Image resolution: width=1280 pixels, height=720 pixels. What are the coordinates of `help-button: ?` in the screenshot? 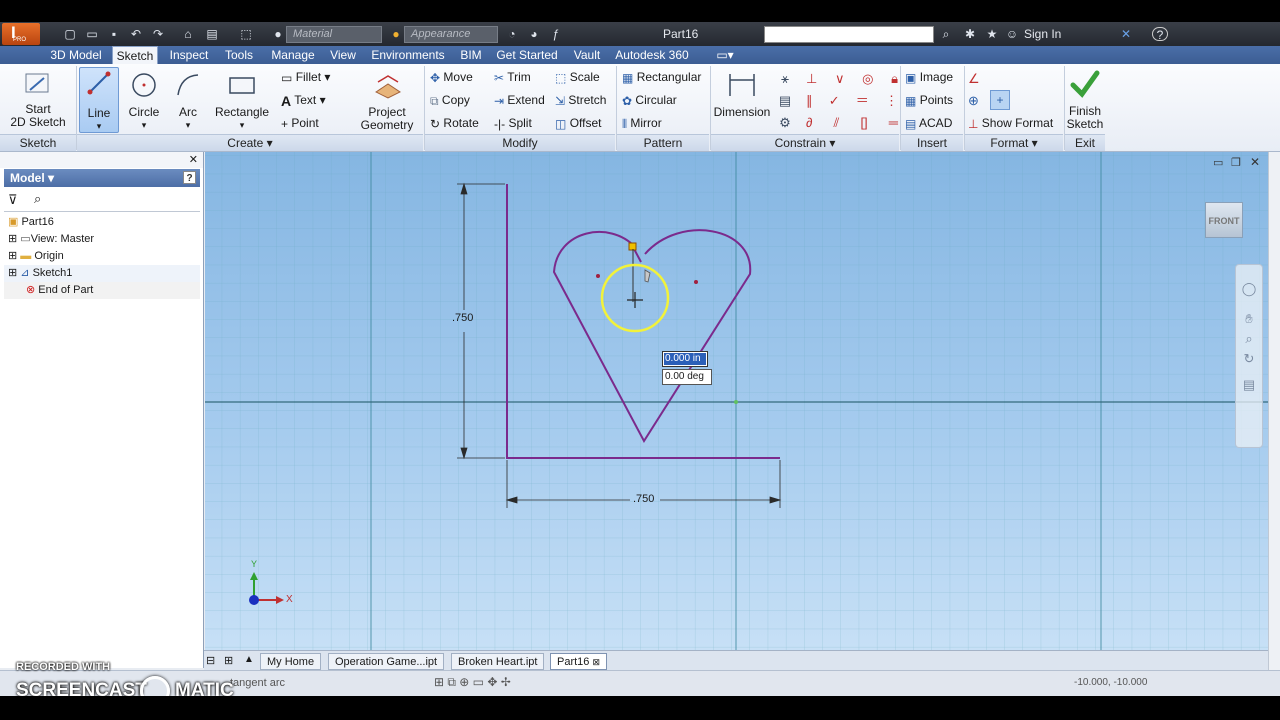 It's located at (1160, 34).